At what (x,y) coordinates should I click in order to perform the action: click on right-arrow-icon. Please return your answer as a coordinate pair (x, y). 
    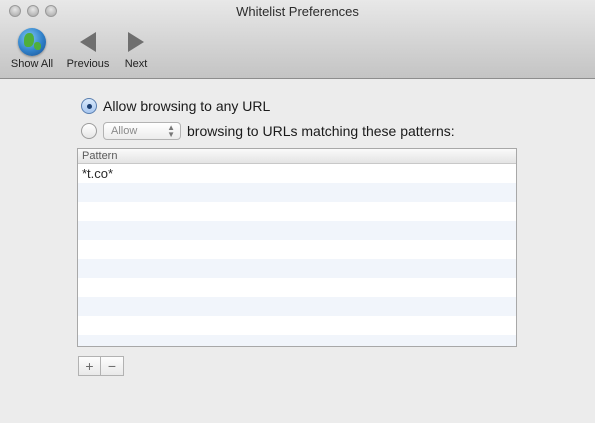
    Looking at the image, I should click on (136, 42).